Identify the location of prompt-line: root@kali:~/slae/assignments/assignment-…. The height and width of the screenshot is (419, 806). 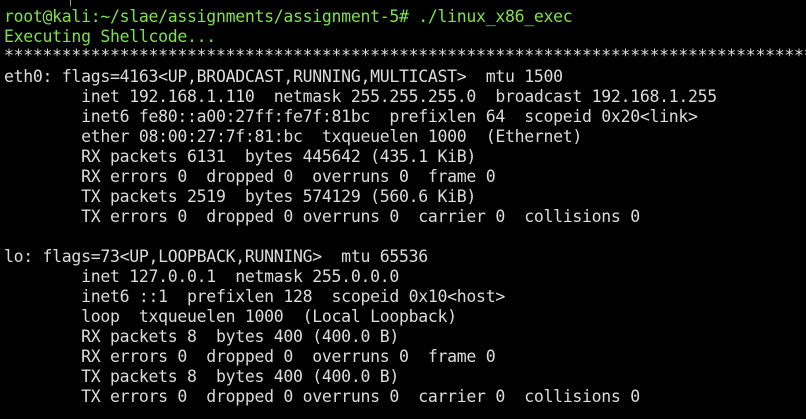
(288, 16).